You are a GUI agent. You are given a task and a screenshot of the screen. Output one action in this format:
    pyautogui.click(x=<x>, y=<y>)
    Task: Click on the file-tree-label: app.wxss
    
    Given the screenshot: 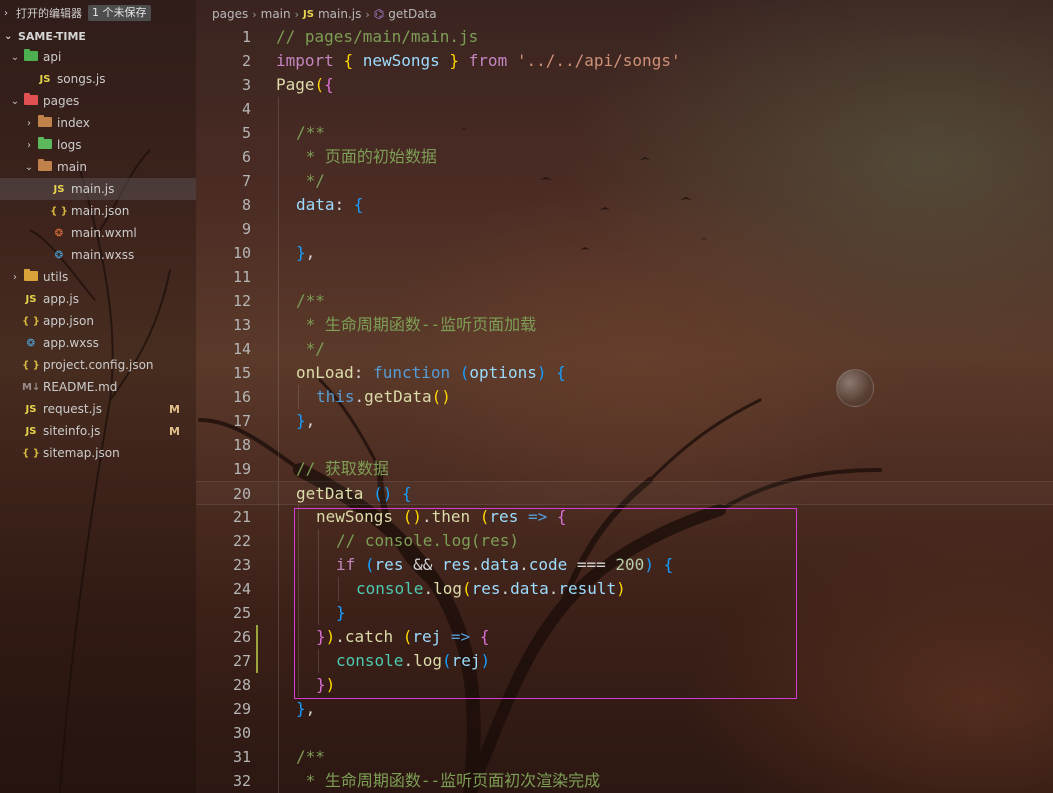 What is the action you would take?
    pyautogui.click(x=71, y=343)
    